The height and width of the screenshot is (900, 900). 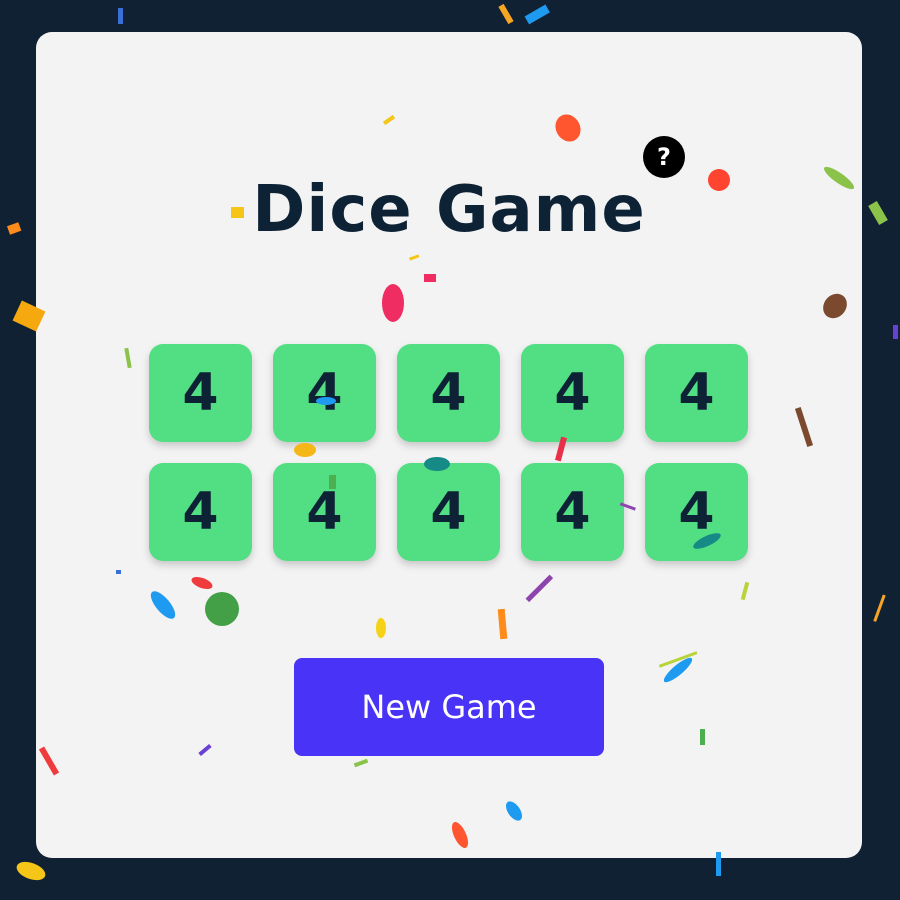 I want to click on help-icon: ?, so click(x=664, y=157).